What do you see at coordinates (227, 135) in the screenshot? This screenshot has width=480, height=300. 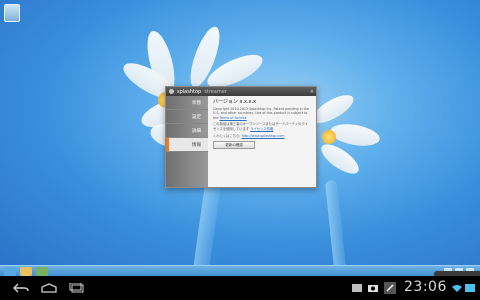 I see `website-prefix: くわしくはこちら:` at bounding box center [227, 135].